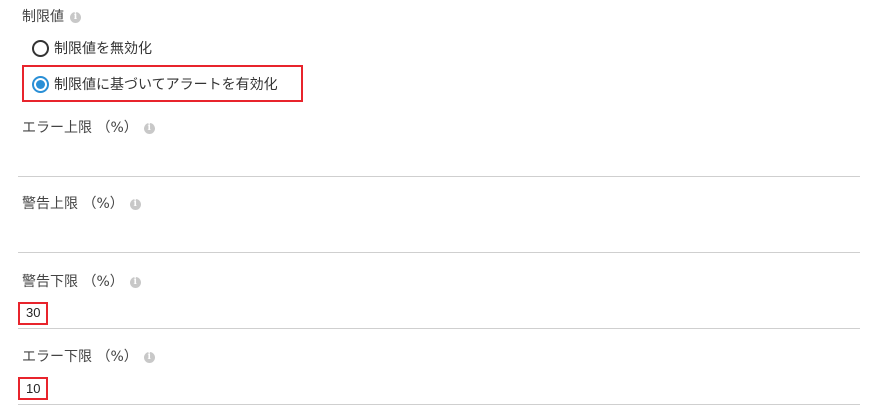  I want to click on error-lower-label-text: エラー下限 （%）, so click(80, 357).